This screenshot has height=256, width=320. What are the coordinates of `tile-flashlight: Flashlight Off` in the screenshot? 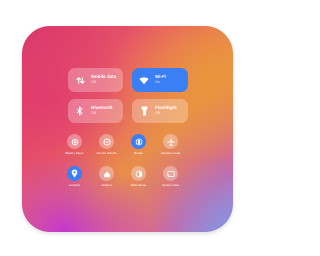 It's located at (160, 111).